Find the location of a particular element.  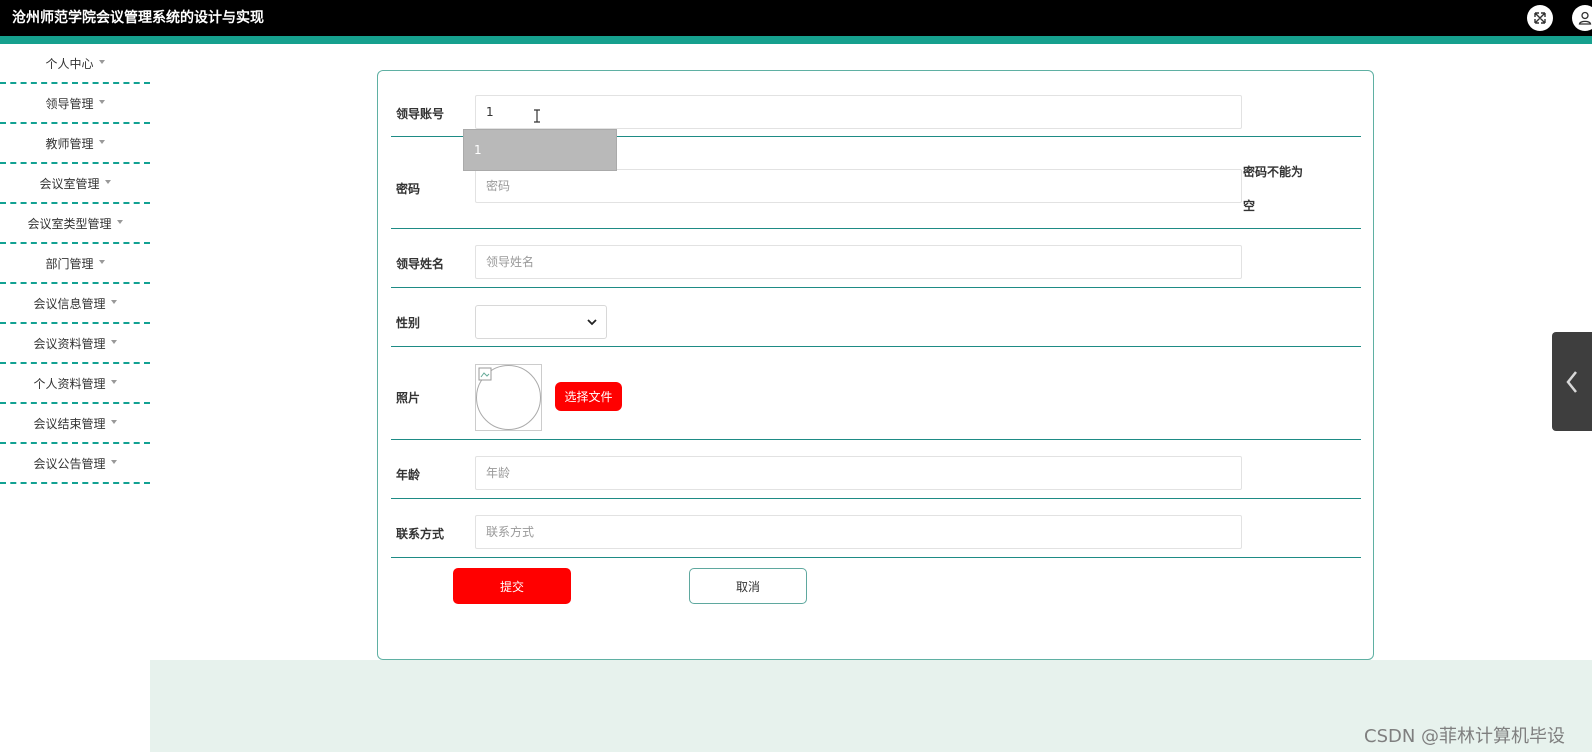

sidebar-item-meeting-info: 会议信息管理 is located at coordinates (75, 304).